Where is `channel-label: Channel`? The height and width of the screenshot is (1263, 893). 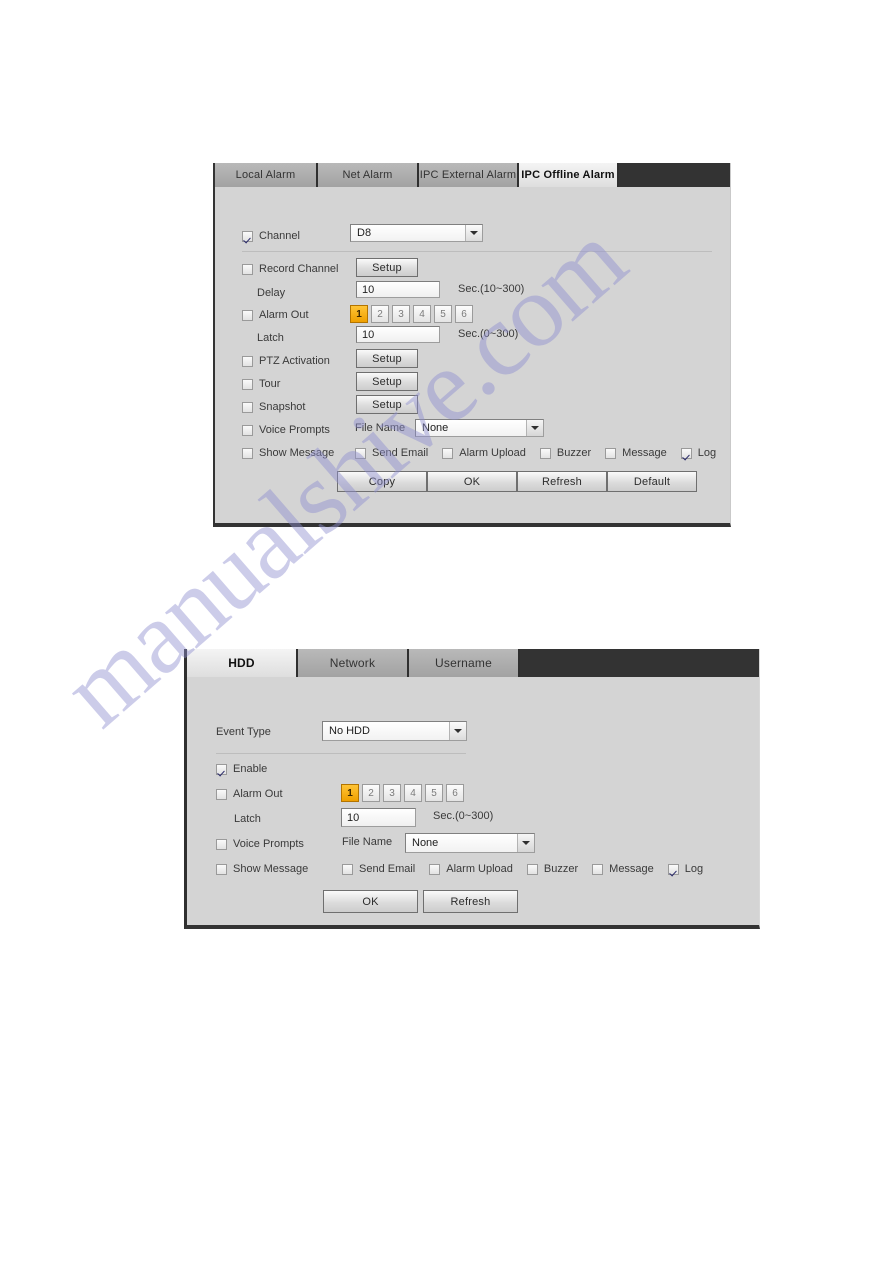
channel-label: Channel is located at coordinates (279, 235).